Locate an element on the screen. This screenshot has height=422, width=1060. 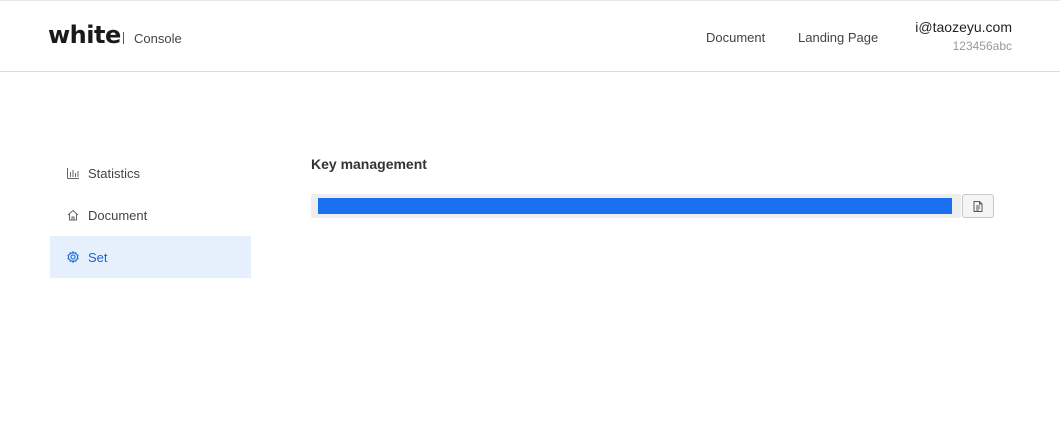
sidebar-menu: Statistics Document Set is located at coordinates (150, 215).